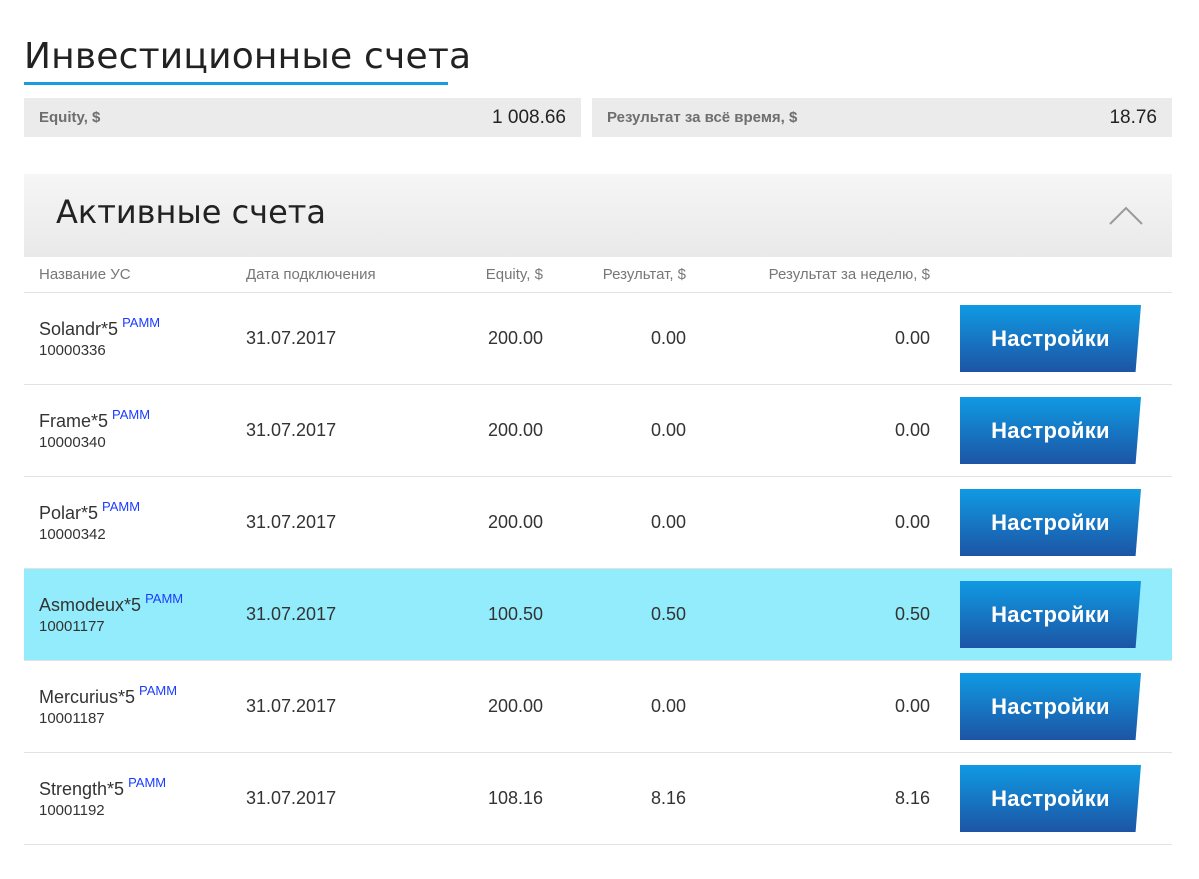 Image resolution: width=1199 pixels, height=879 pixels. Describe the element at coordinates (191, 212) in the screenshot. I see `panel-title: Активные счета` at that location.